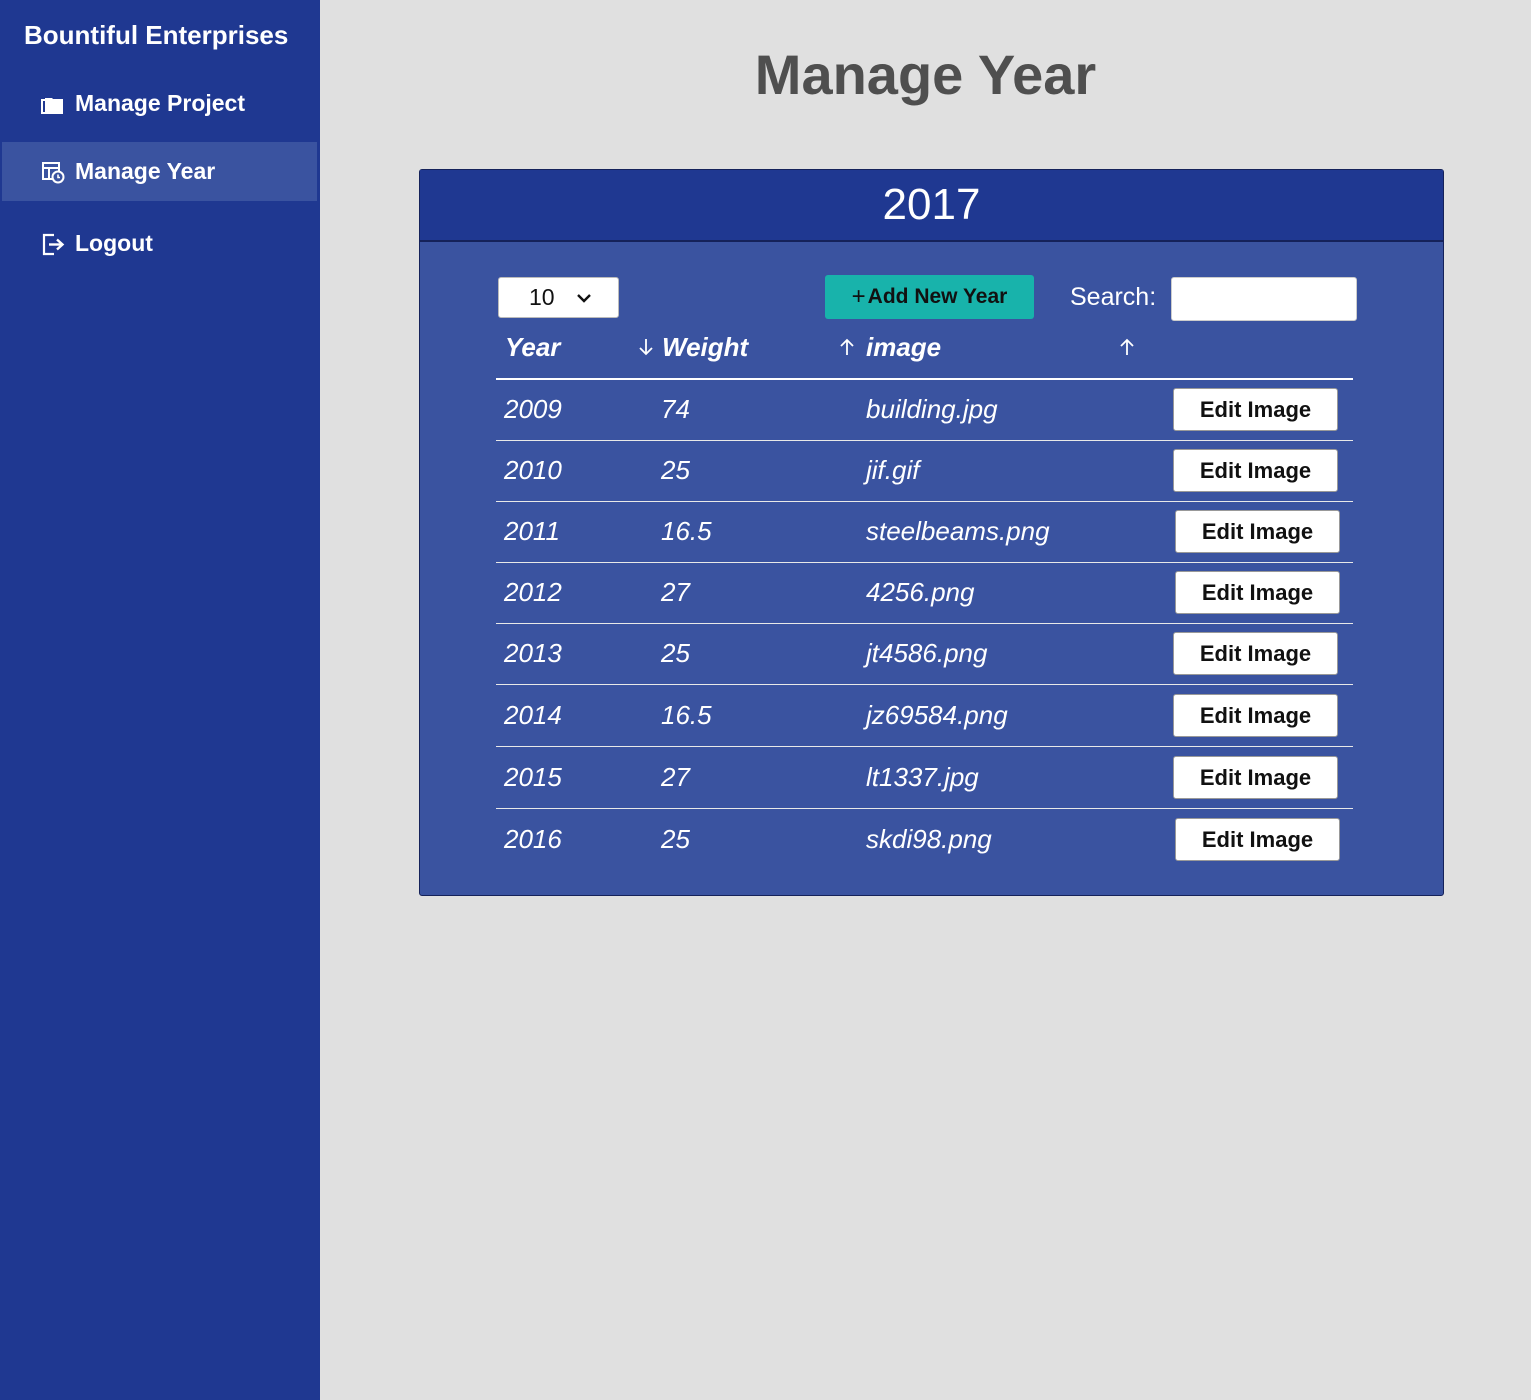 The height and width of the screenshot is (1400, 1531). I want to click on table-row: 2010 25 jif.gif Edit Image, so click(924, 471).